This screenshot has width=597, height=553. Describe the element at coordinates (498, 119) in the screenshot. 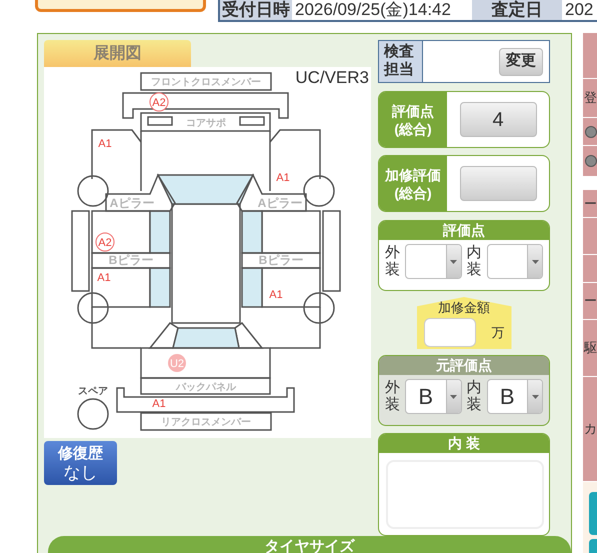

I see `score-button: 4` at that location.